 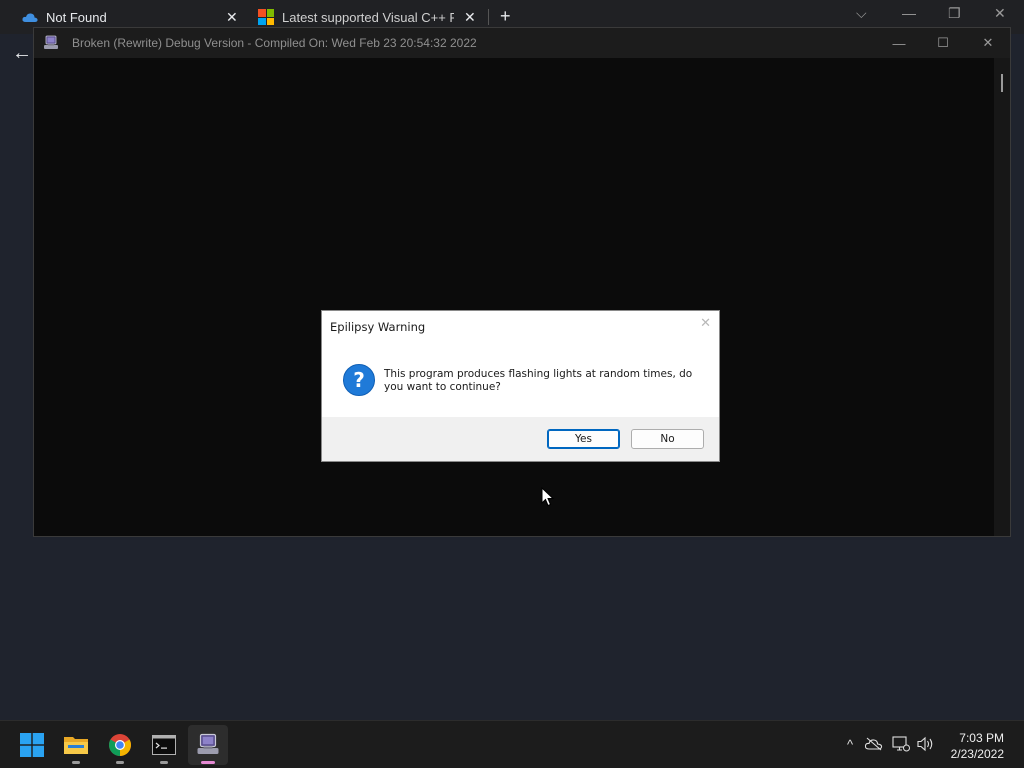 What do you see at coordinates (667, 439) in the screenshot?
I see `no-button: No` at bounding box center [667, 439].